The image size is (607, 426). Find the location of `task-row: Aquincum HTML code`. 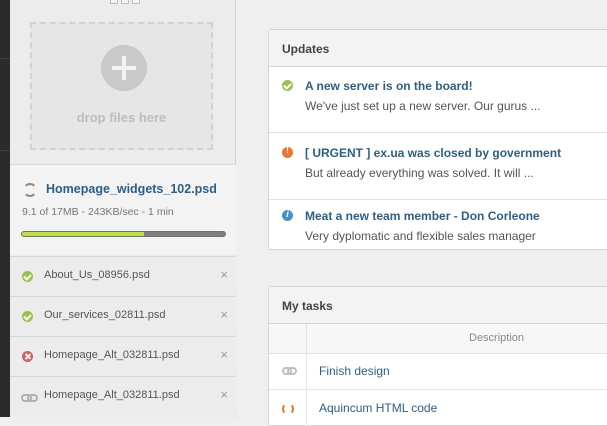

task-row: Aquincum HTML code is located at coordinates (438, 408).